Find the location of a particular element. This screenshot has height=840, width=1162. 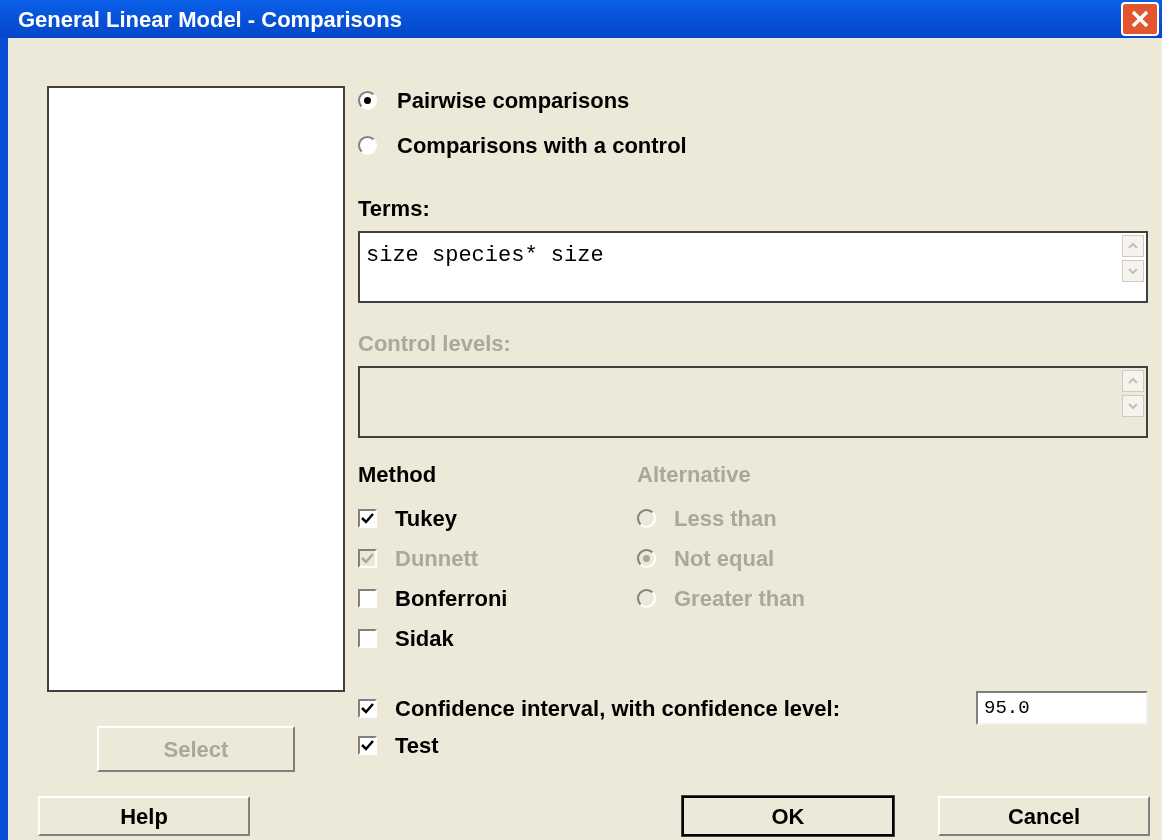

terms-label: Terms: is located at coordinates (394, 209).